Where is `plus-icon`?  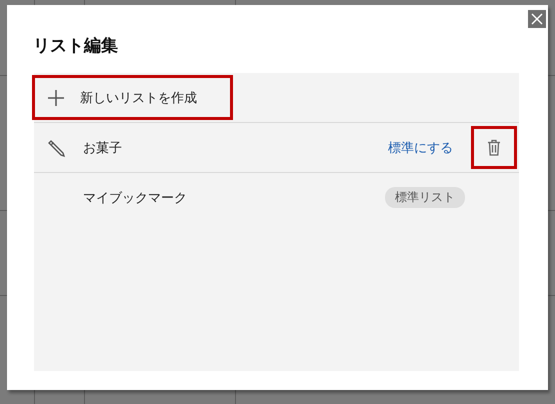 plus-icon is located at coordinates (56, 98).